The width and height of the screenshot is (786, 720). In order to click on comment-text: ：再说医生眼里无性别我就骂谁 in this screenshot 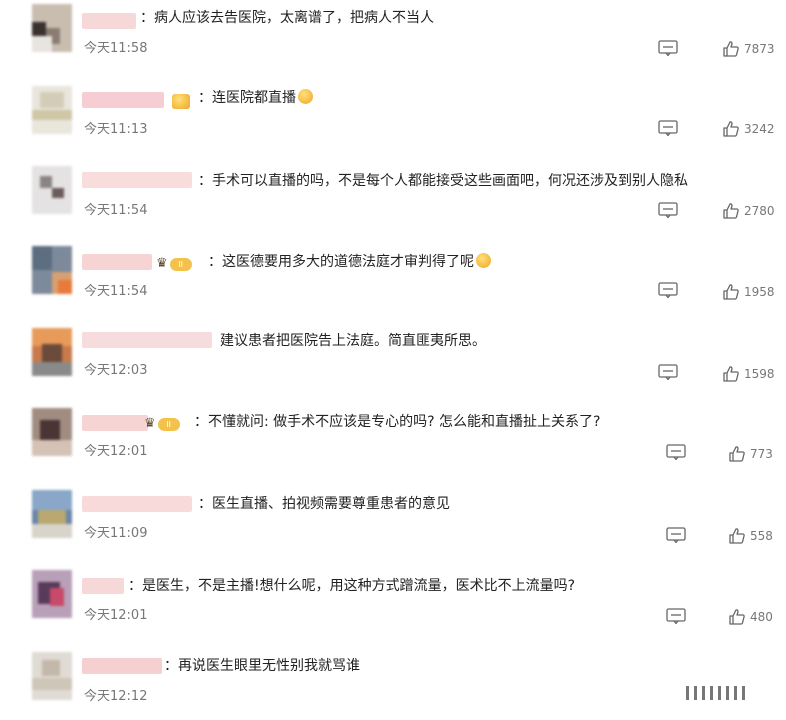, I will do `click(262, 666)`.